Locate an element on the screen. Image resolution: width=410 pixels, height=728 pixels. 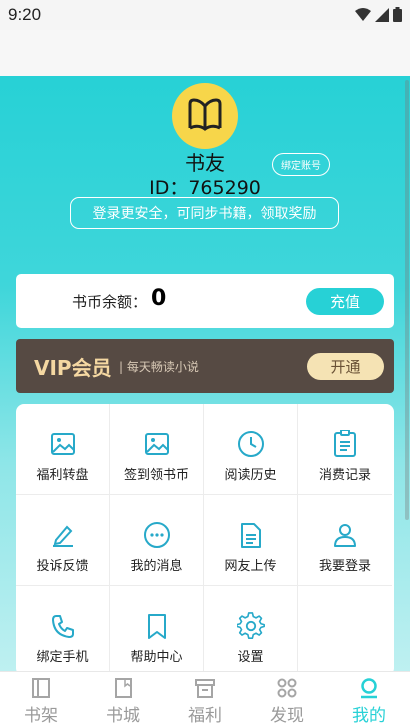
grid-item-label: 签到领书币 is located at coordinates (156, 475).